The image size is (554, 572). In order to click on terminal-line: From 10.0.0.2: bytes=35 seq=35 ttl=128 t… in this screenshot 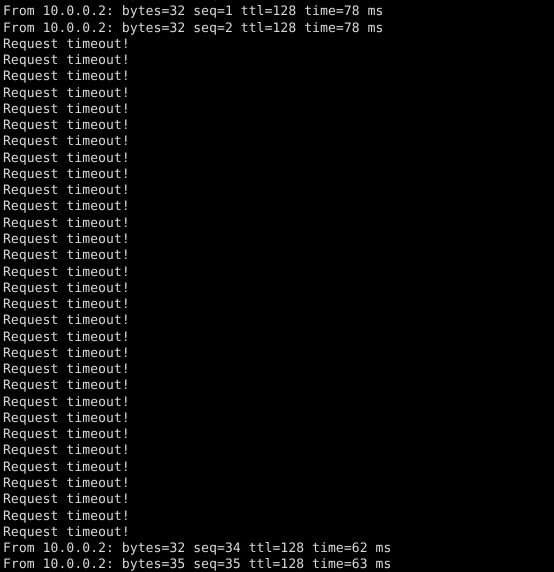, I will do `click(197, 564)`.